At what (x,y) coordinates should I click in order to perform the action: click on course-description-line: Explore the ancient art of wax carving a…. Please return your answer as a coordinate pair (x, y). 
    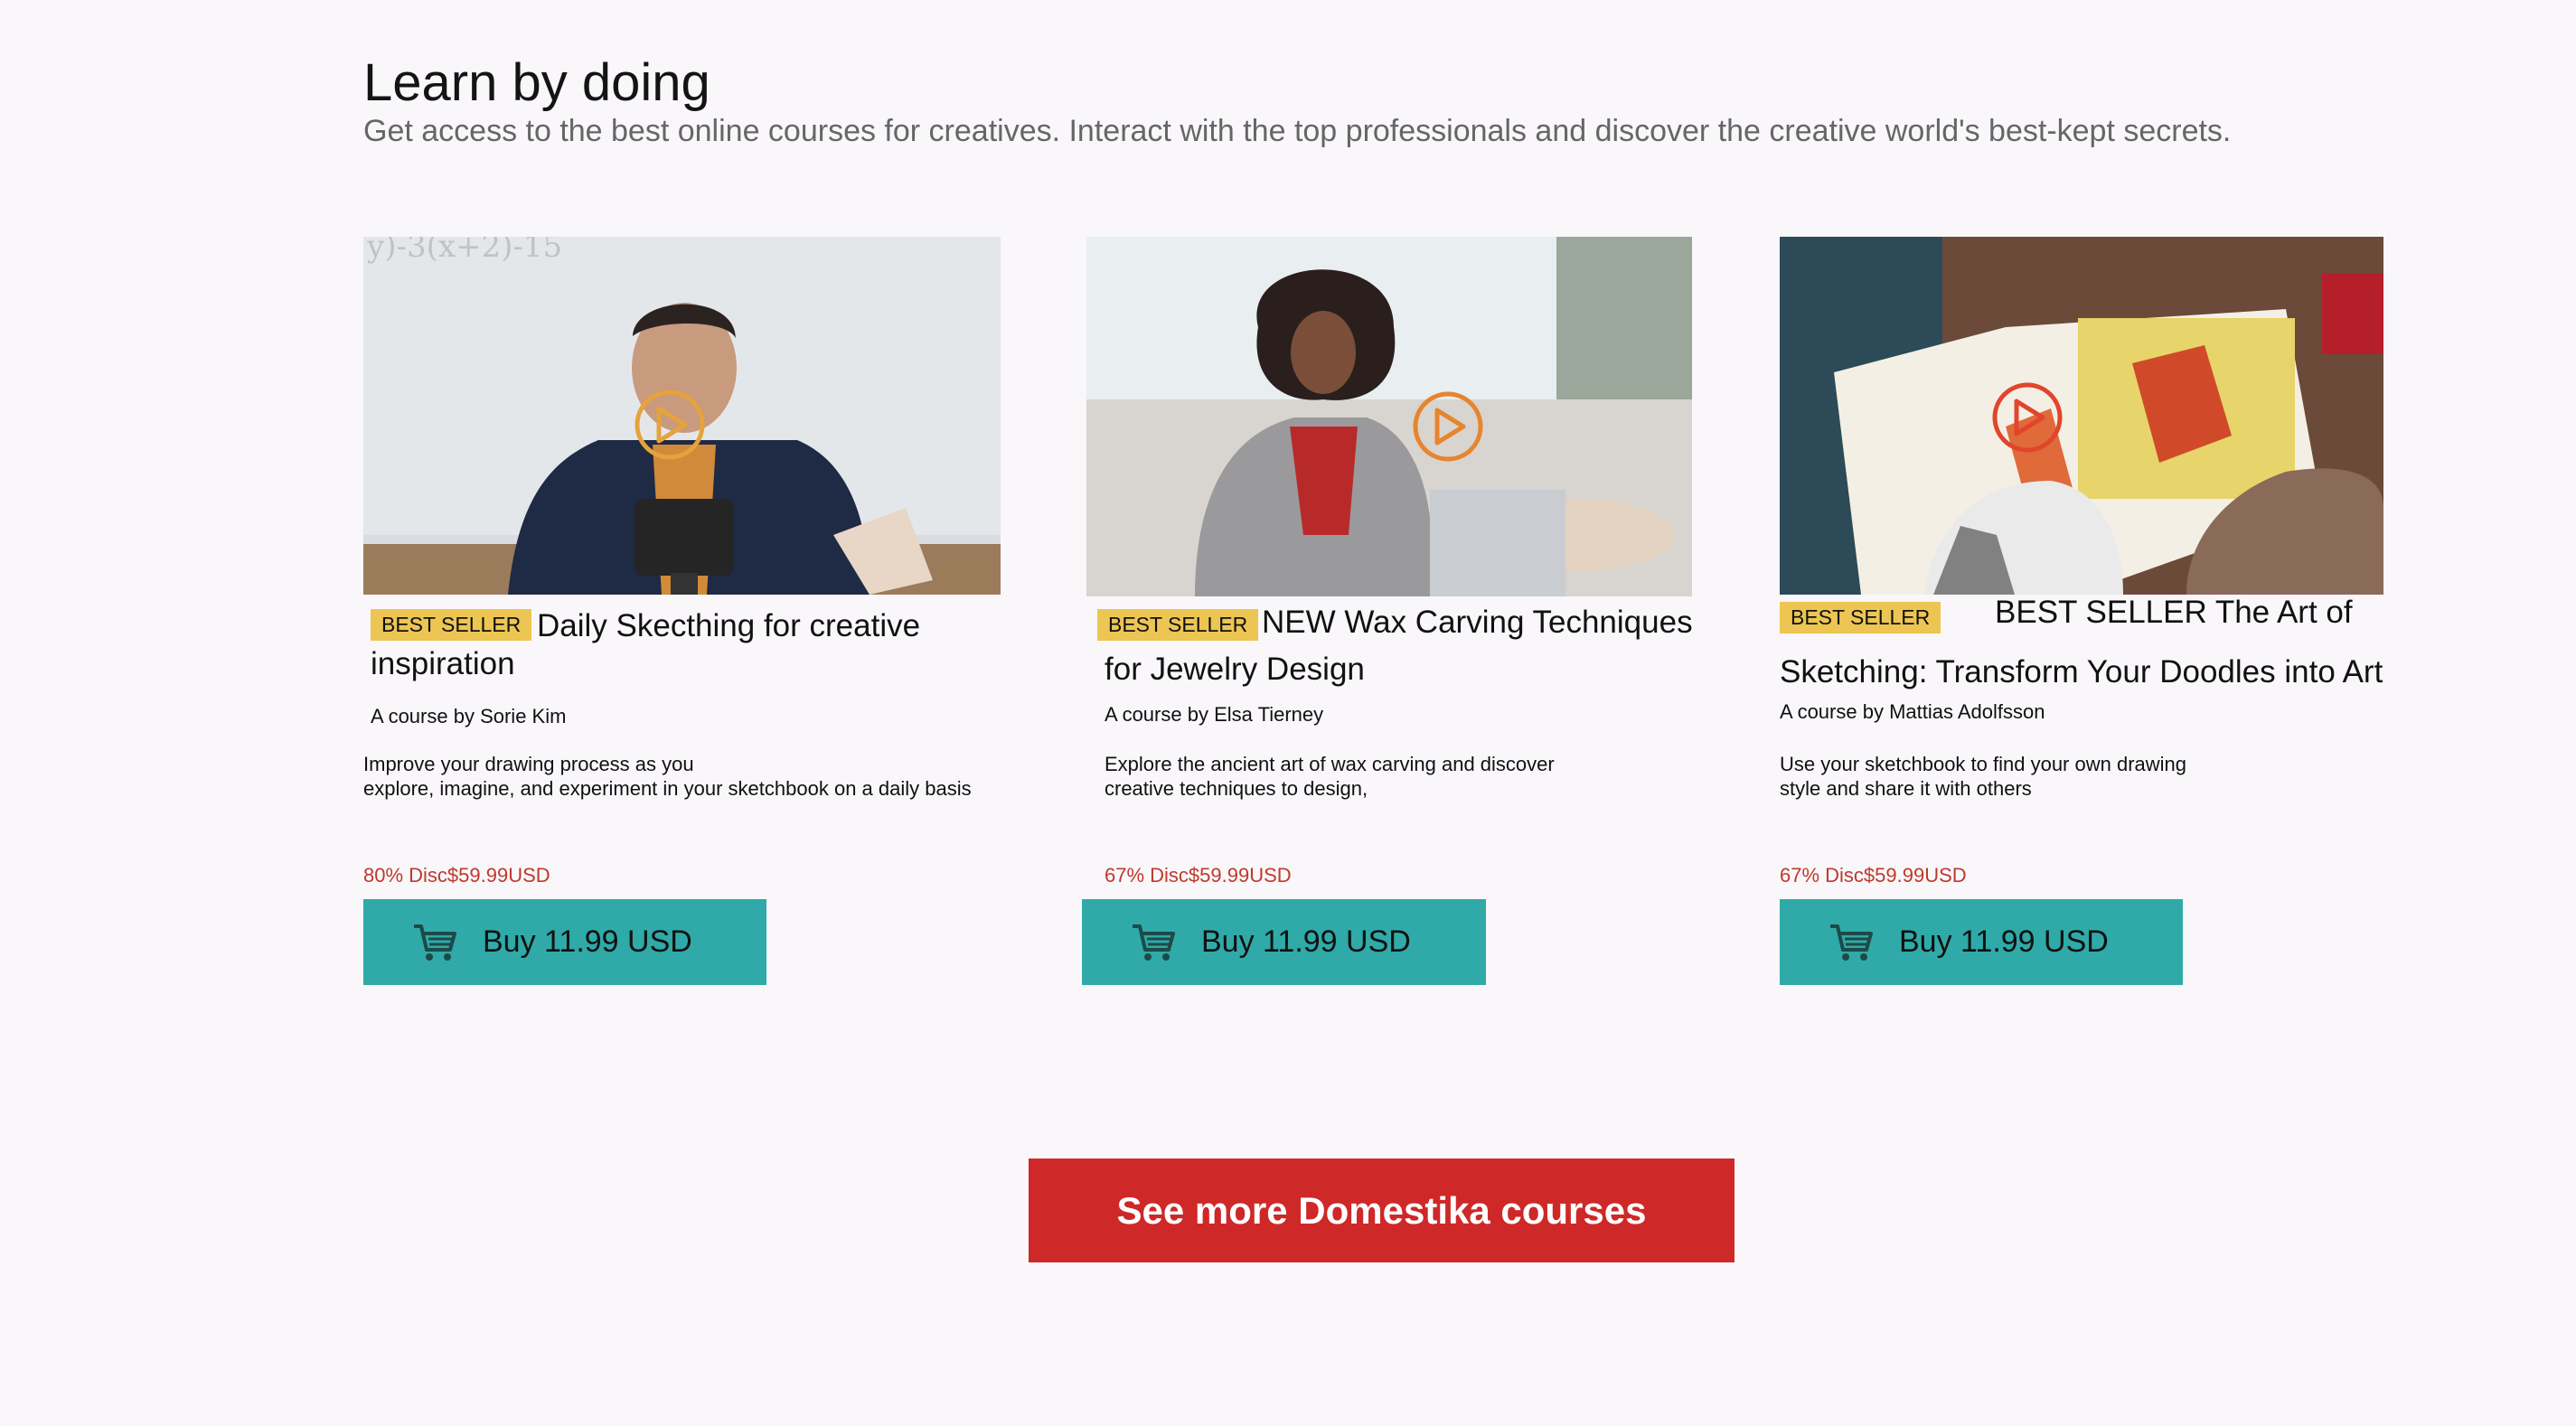
    Looking at the image, I should click on (1330, 764).